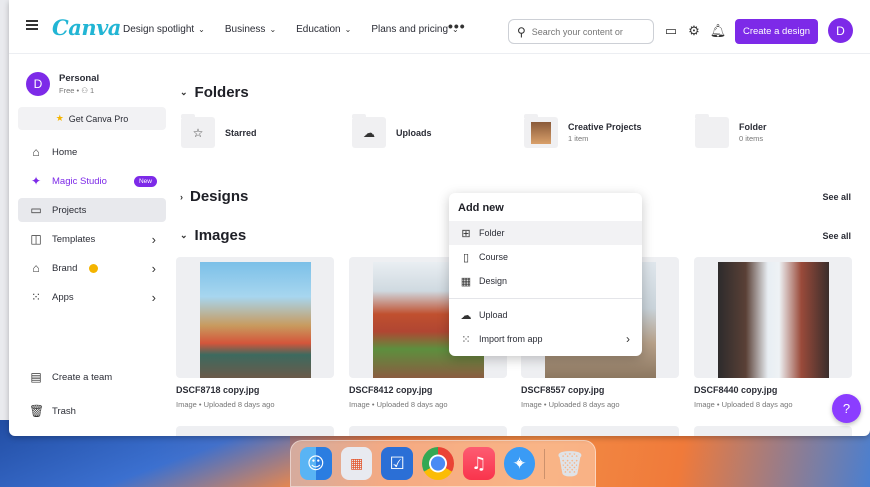 The width and height of the screenshot is (870, 487). I want to click on account-avatar: D, so click(38, 84).